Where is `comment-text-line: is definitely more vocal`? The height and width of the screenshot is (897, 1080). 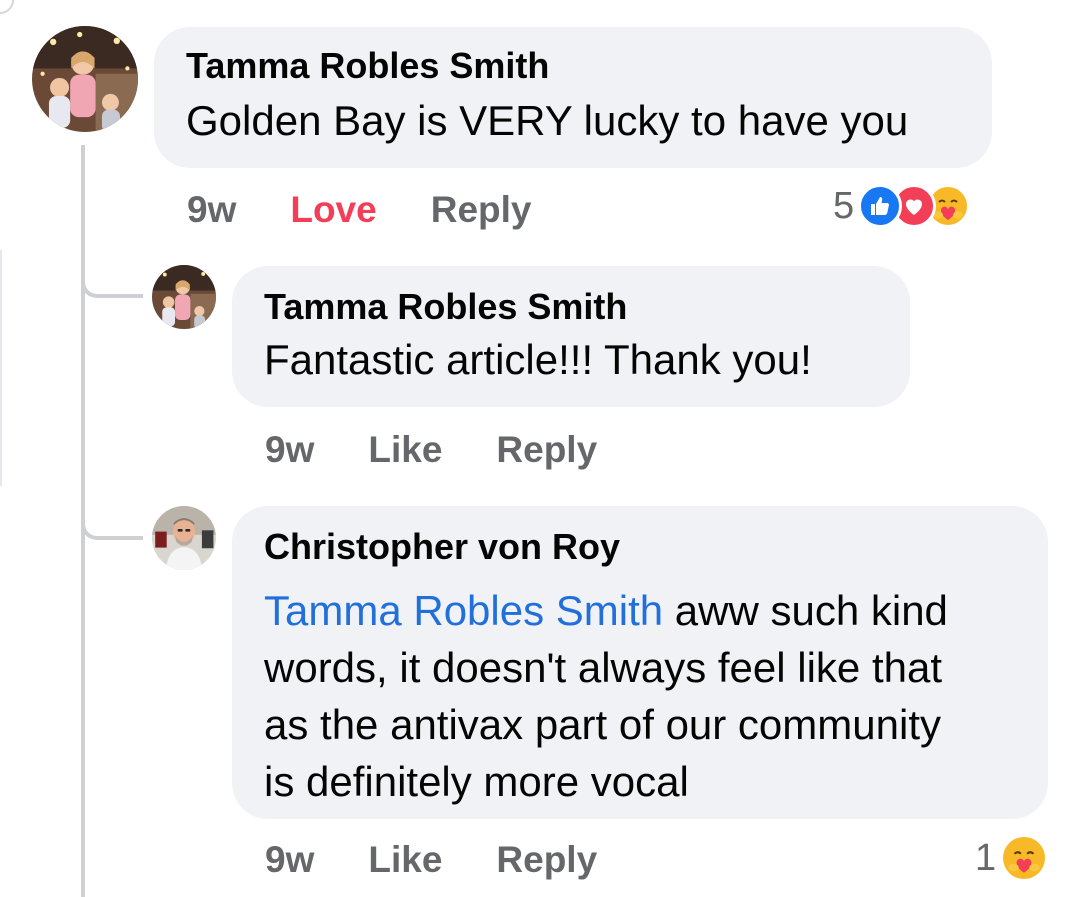
comment-text-line: is definitely more vocal is located at coordinates (476, 781).